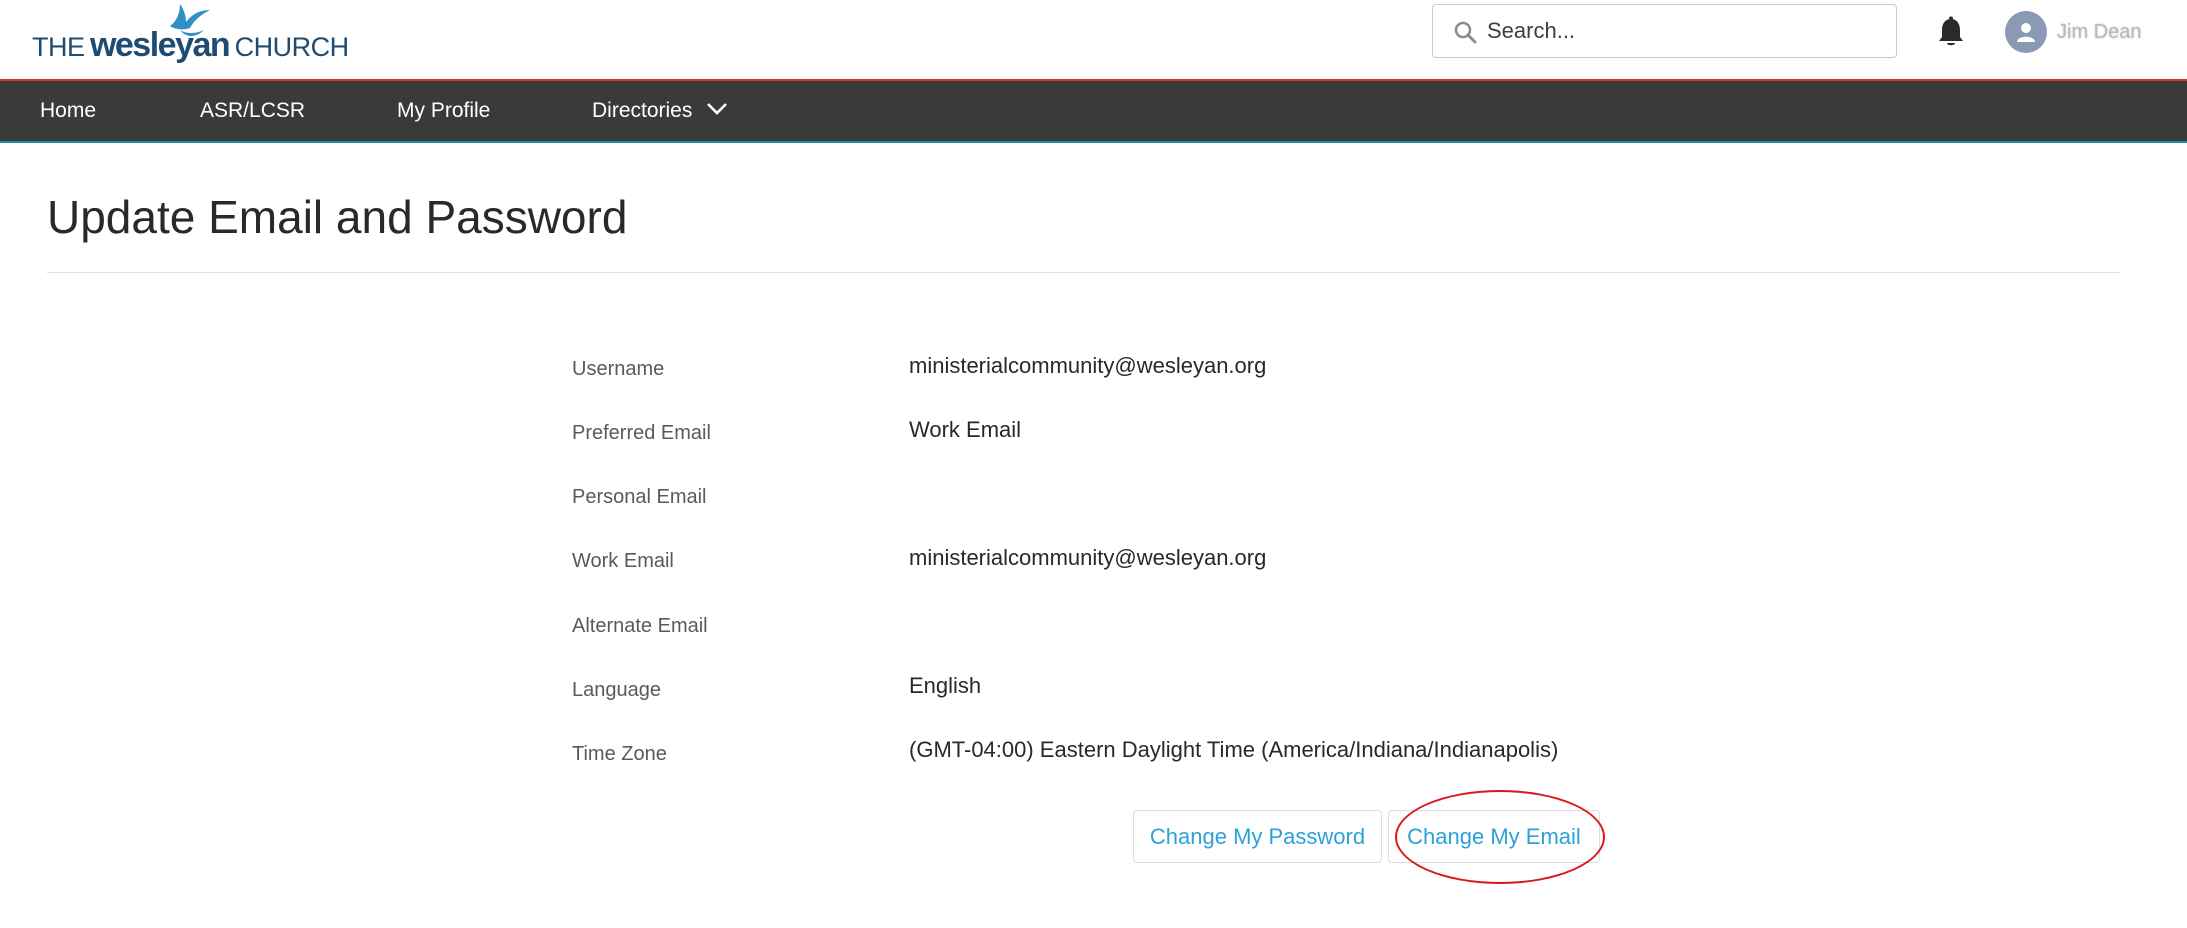 The width and height of the screenshot is (2187, 928). What do you see at coordinates (1093, 111) in the screenshot?
I see `main-nav: Home ASR/LCSR My Profile Directories` at bounding box center [1093, 111].